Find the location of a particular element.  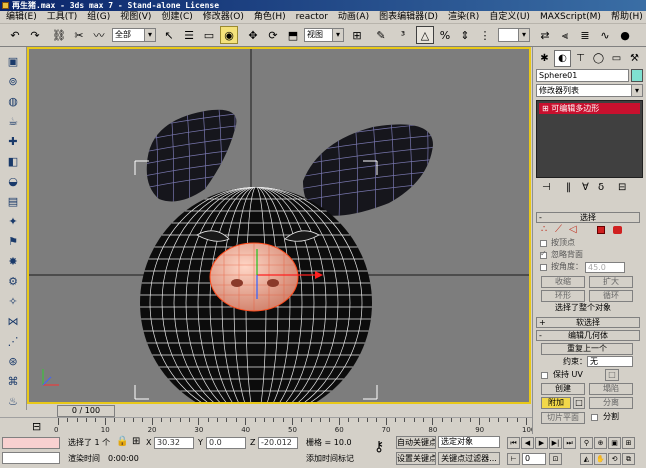

particles-icon: ✧ is located at coordinates (13, 301).